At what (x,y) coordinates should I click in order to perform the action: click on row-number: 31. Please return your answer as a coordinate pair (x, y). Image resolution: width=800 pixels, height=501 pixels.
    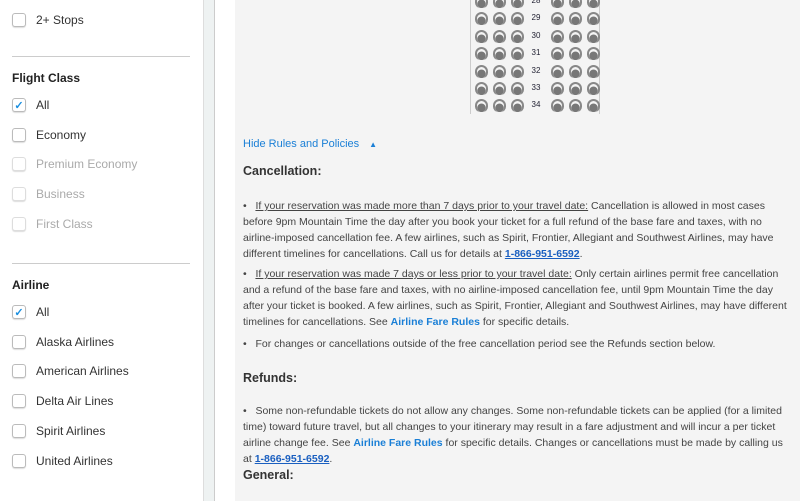
    Looking at the image, I should click on (536, 53).